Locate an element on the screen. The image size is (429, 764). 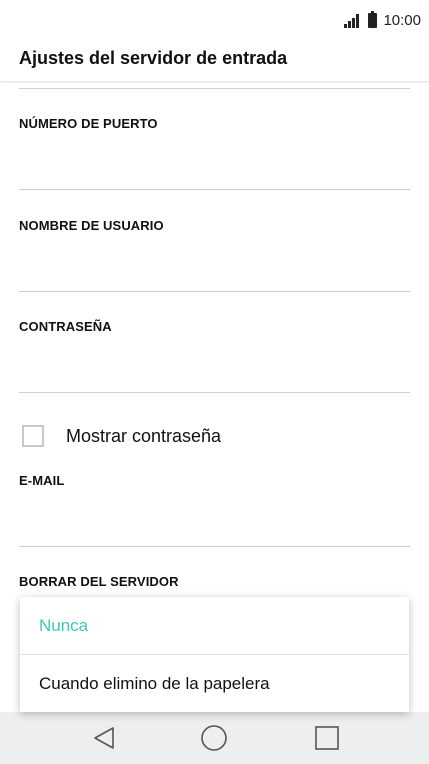
port-number-label: NÚMERO DE PUERTO is located at coordinates (88, 123).